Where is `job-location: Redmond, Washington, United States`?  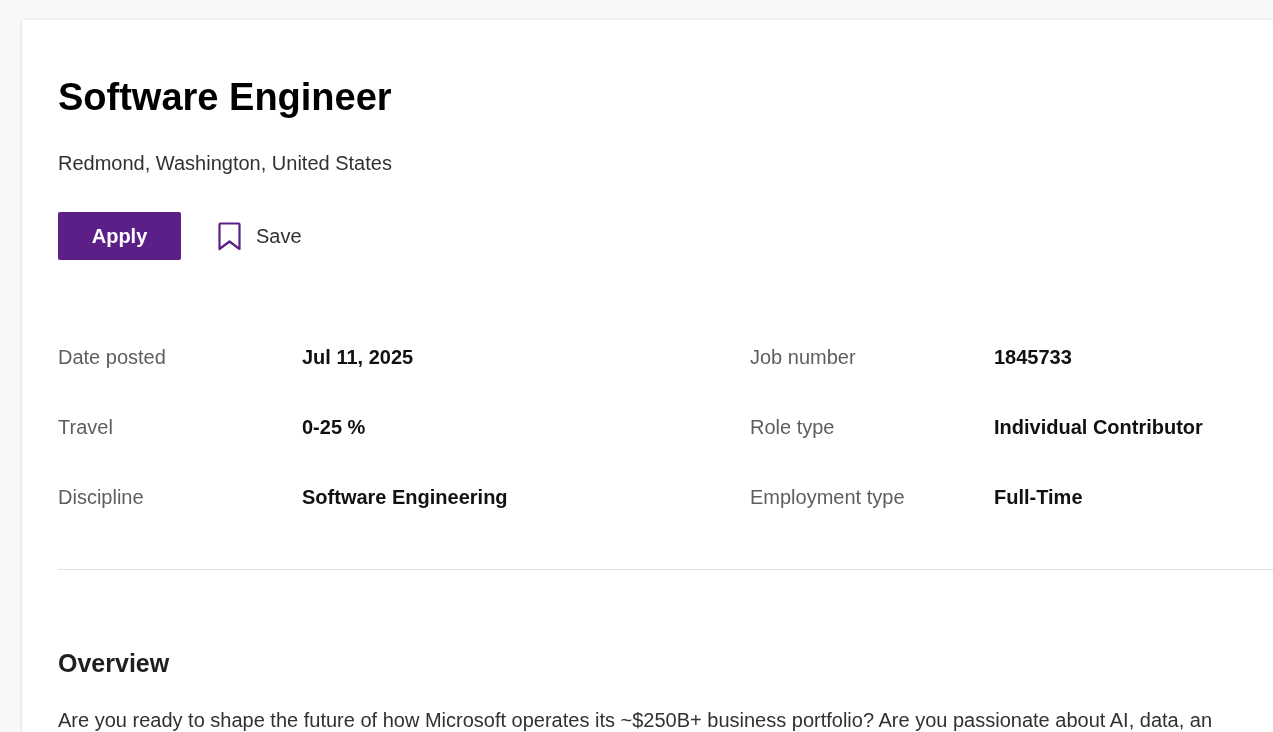
job-location: Redmond, Washington, United States is located at coordinates (225, 163).